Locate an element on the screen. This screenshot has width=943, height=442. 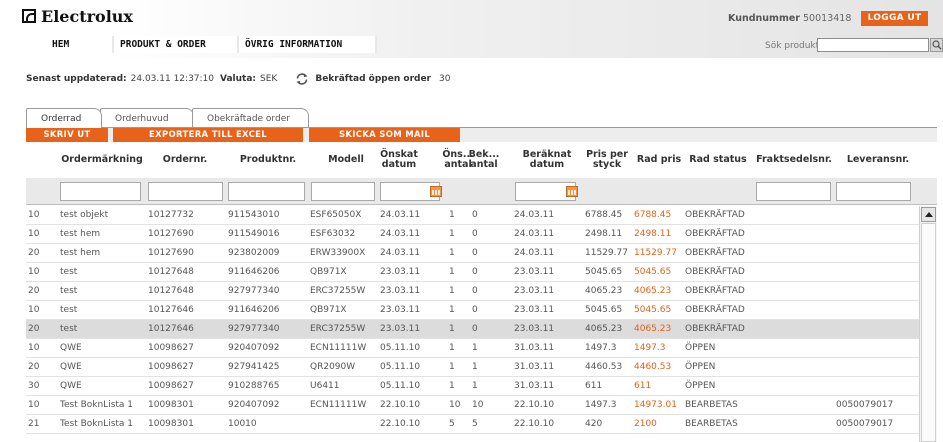
cell-model: ECN11111W is located at coordinates (338, 405).